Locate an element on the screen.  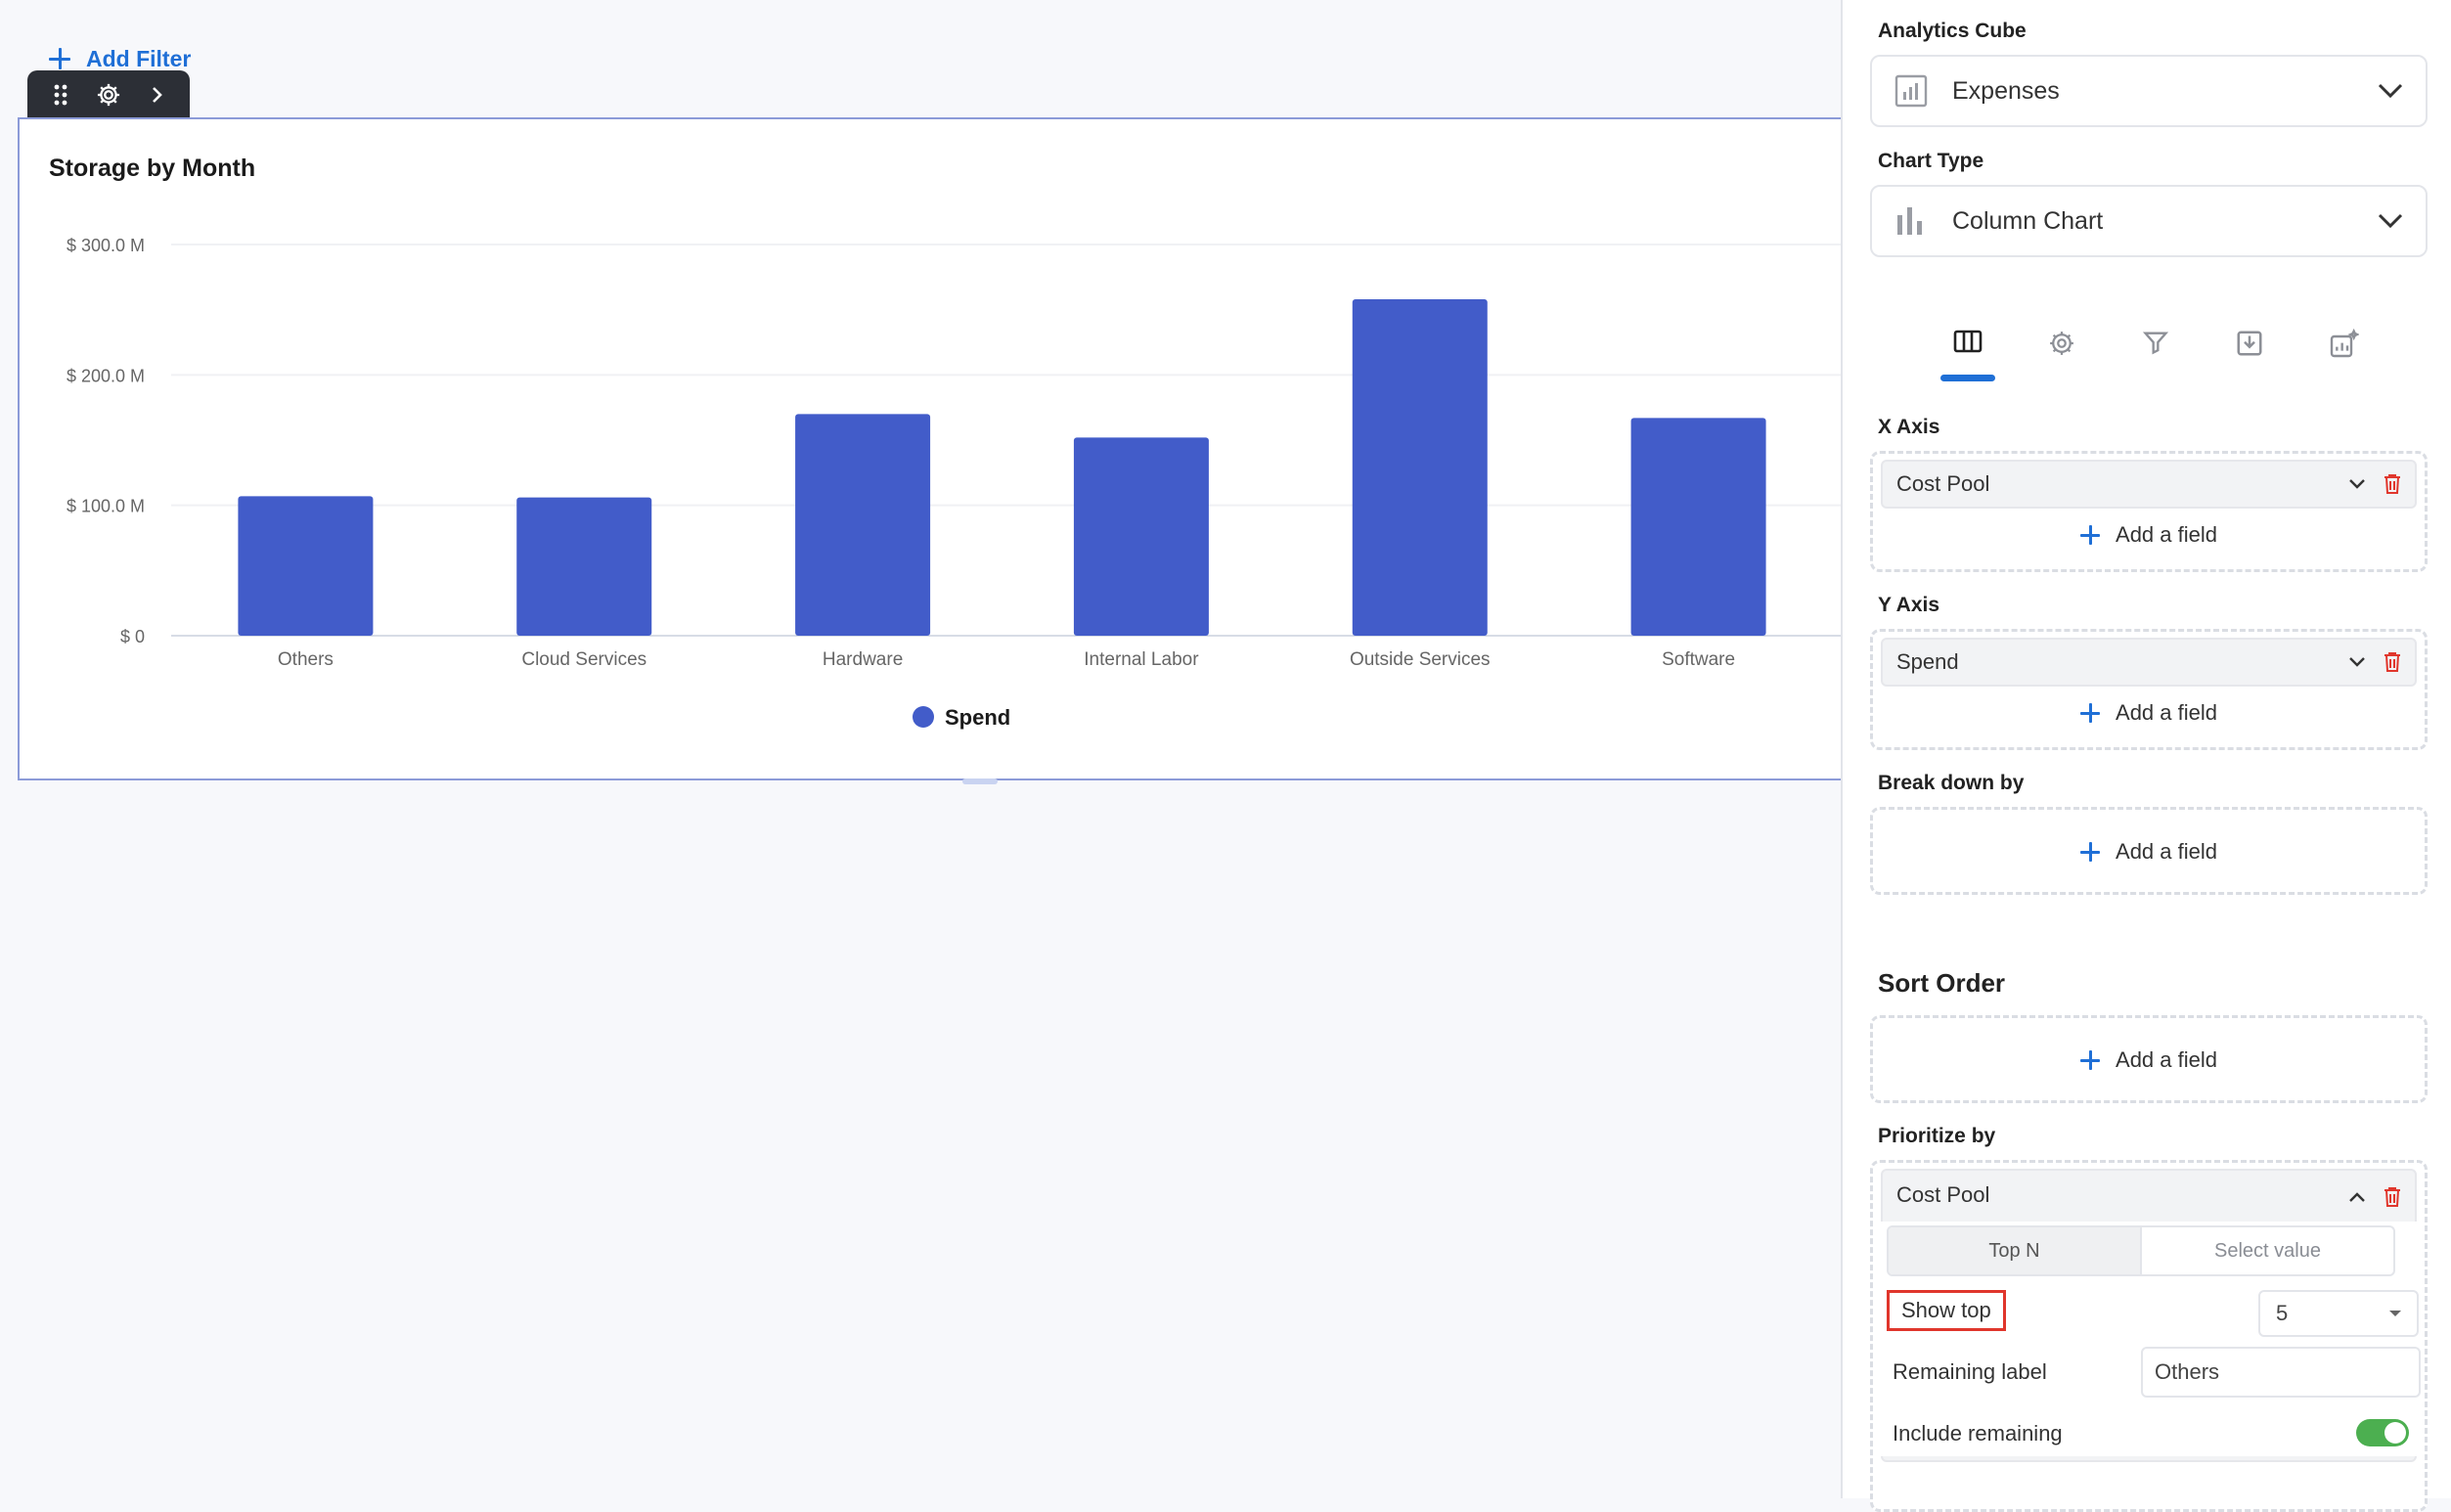
x-tick-label: Internal Labor is located at coordinates (1141, 660).